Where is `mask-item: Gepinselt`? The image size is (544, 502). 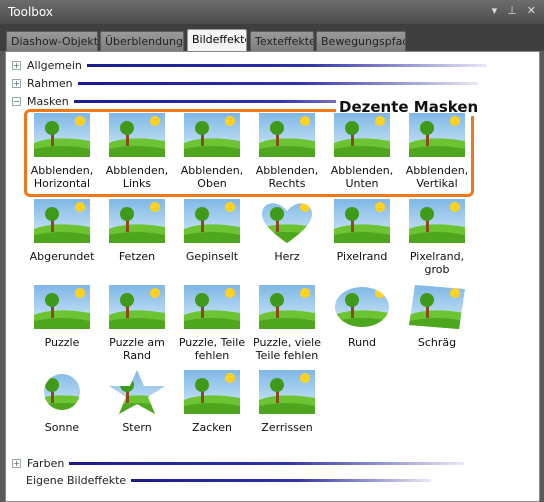 mask-item: Gepinselt is located at coordinates (212, 231).